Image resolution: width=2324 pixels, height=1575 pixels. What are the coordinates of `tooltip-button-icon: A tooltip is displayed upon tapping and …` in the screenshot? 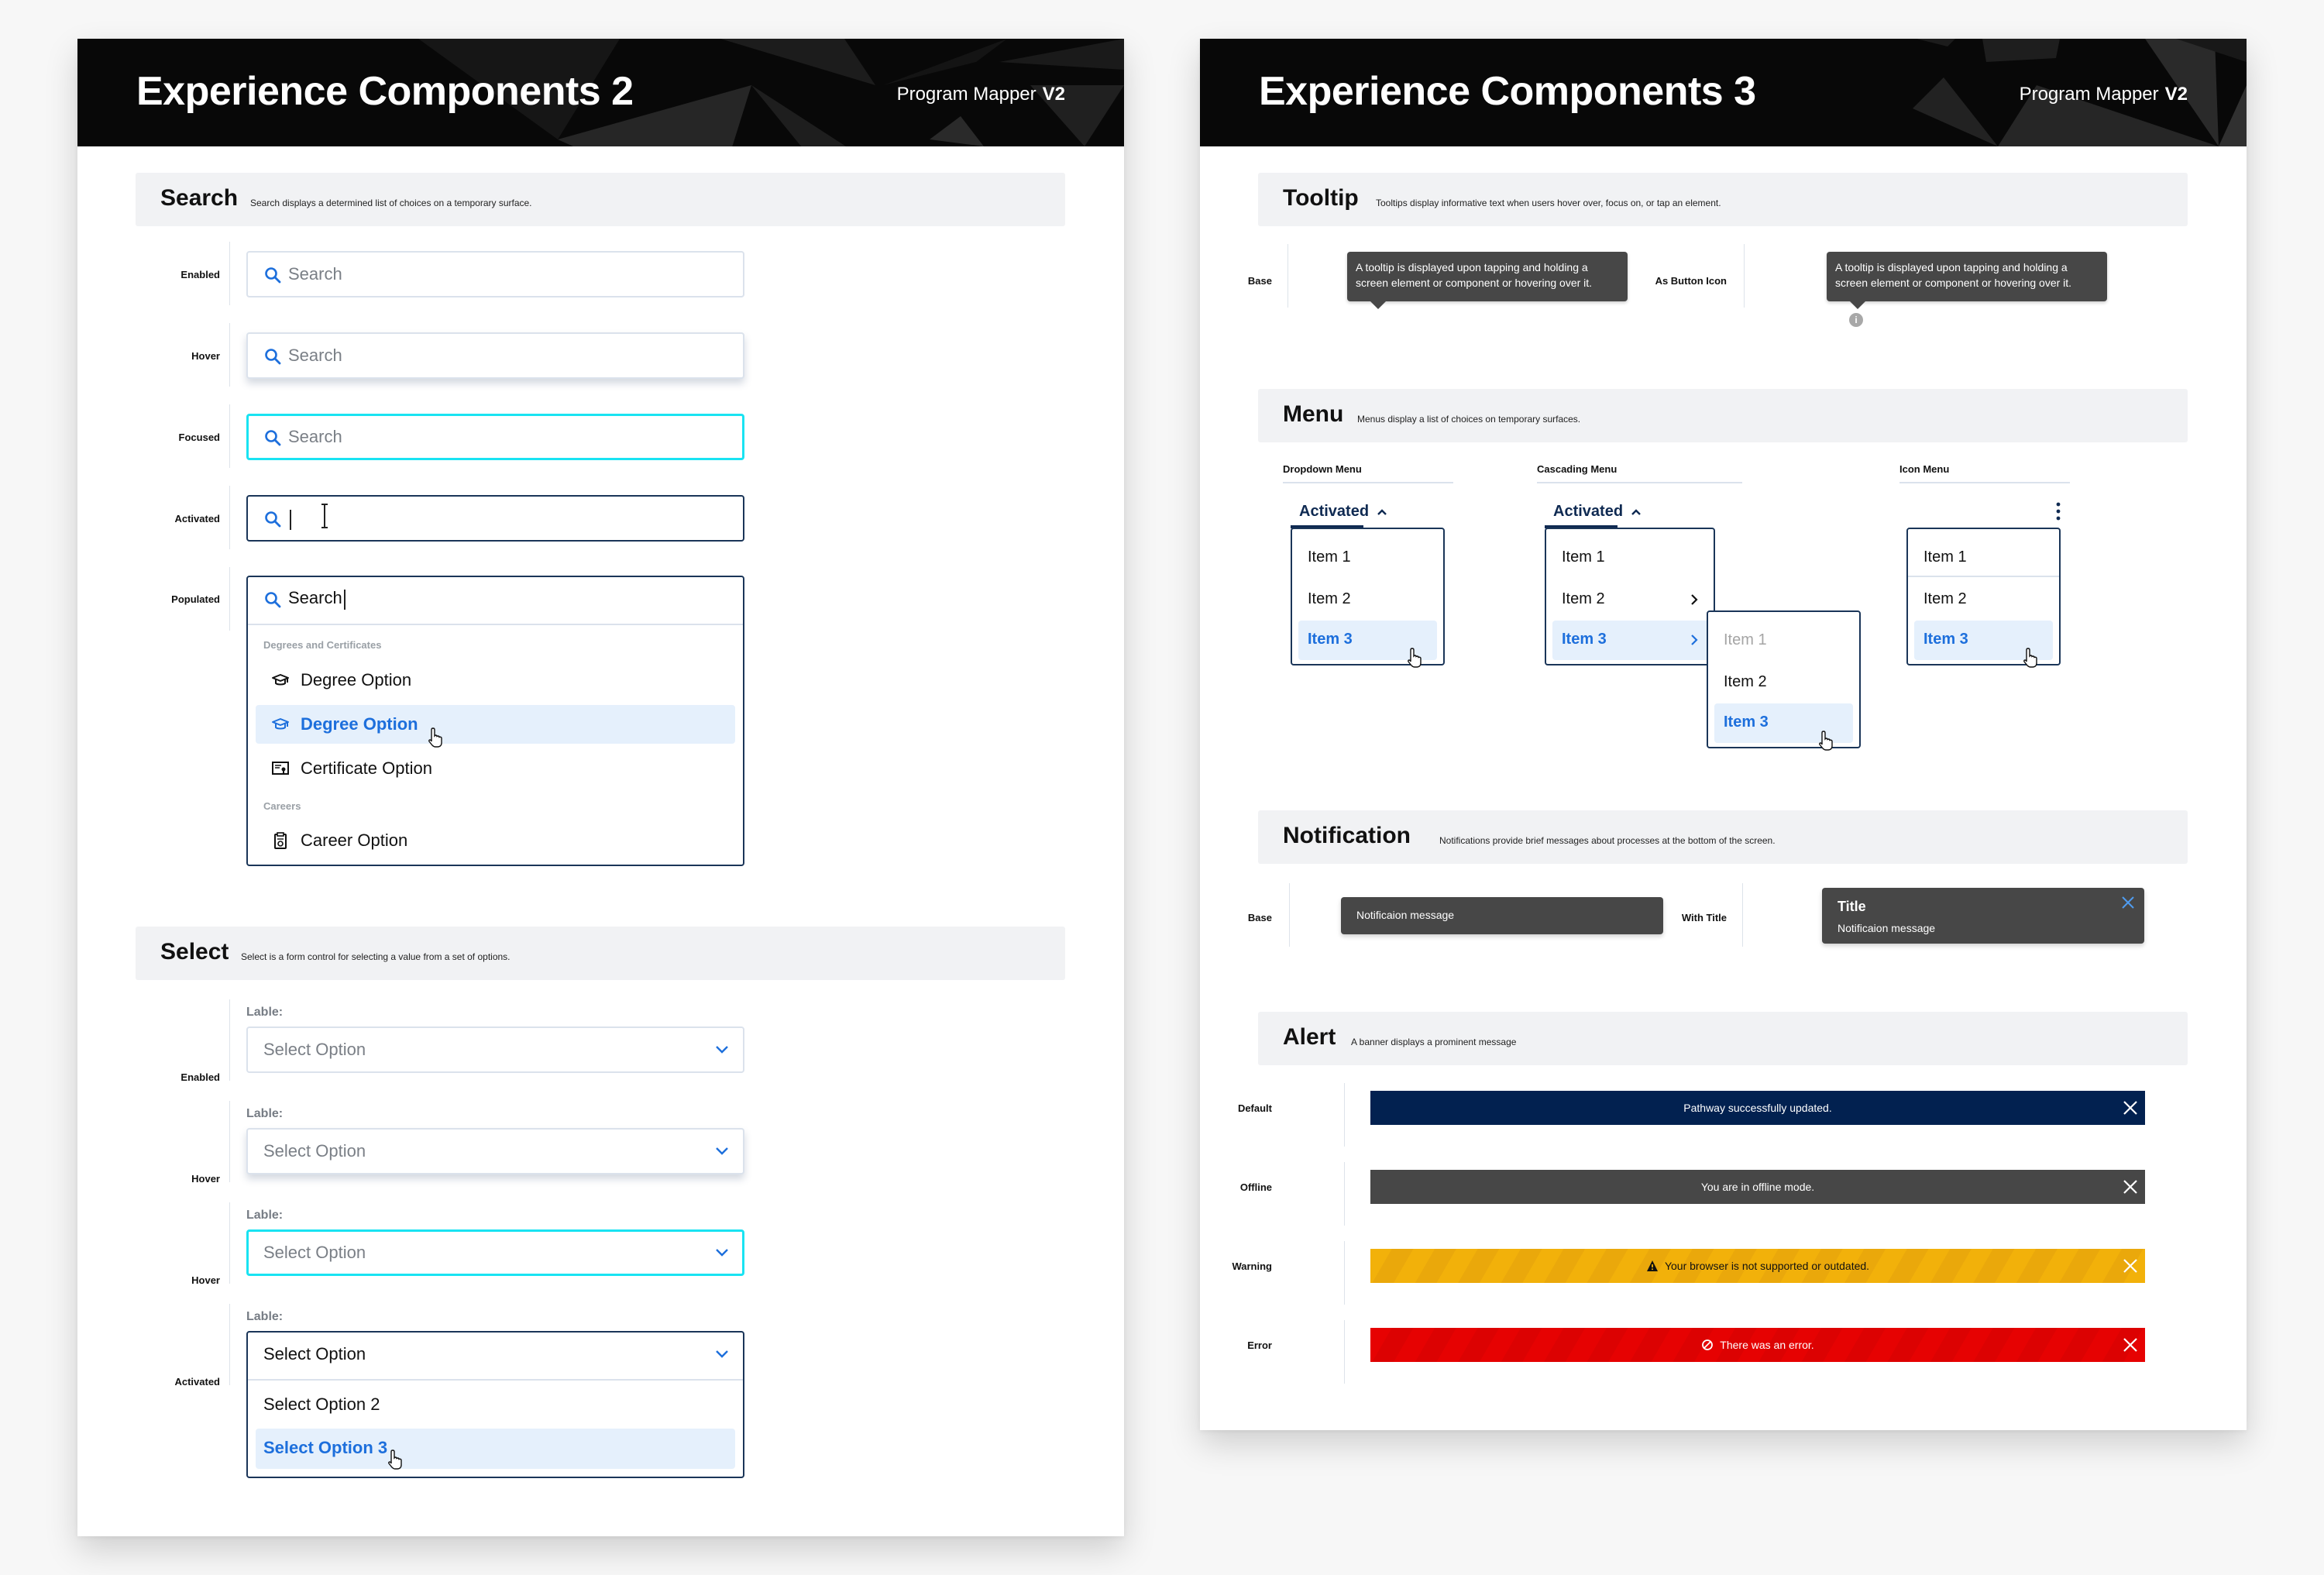 It's located at (1967, 280).